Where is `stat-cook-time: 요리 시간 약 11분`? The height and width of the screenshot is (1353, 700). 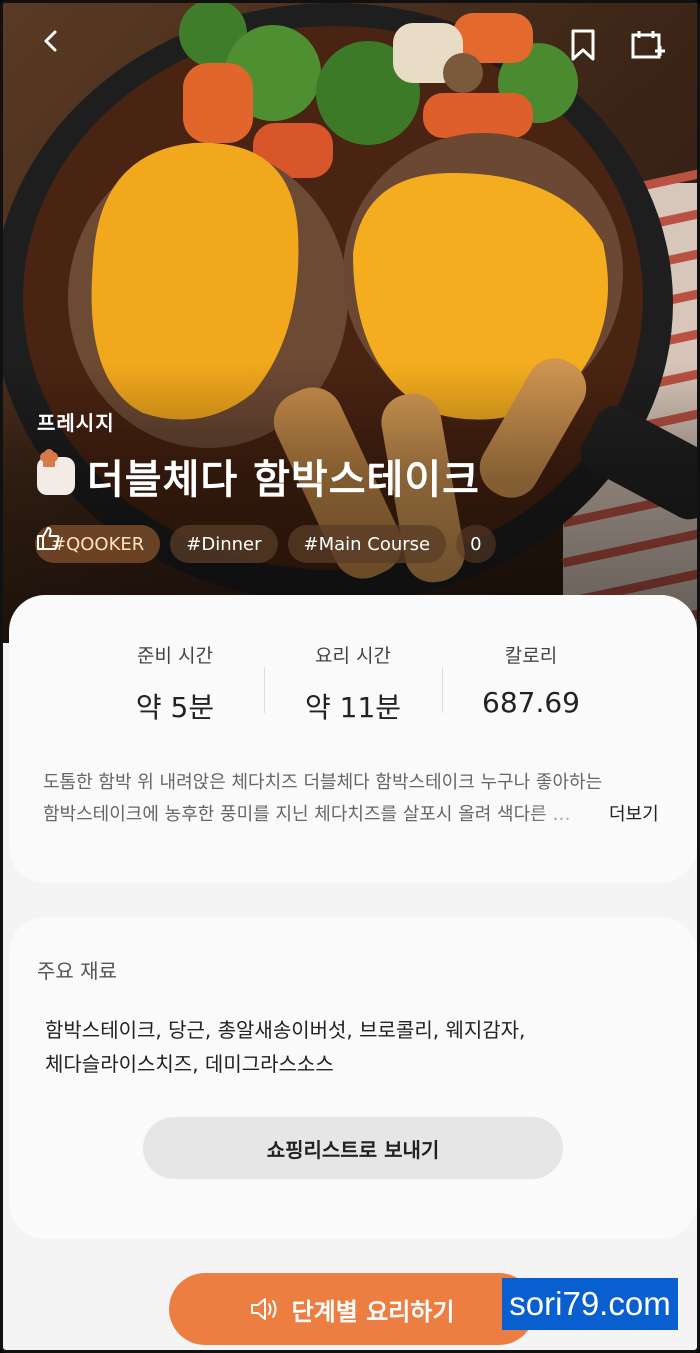 stat-cook-time: 요리 시간 약 11분 is located at coordinates (353, 683).